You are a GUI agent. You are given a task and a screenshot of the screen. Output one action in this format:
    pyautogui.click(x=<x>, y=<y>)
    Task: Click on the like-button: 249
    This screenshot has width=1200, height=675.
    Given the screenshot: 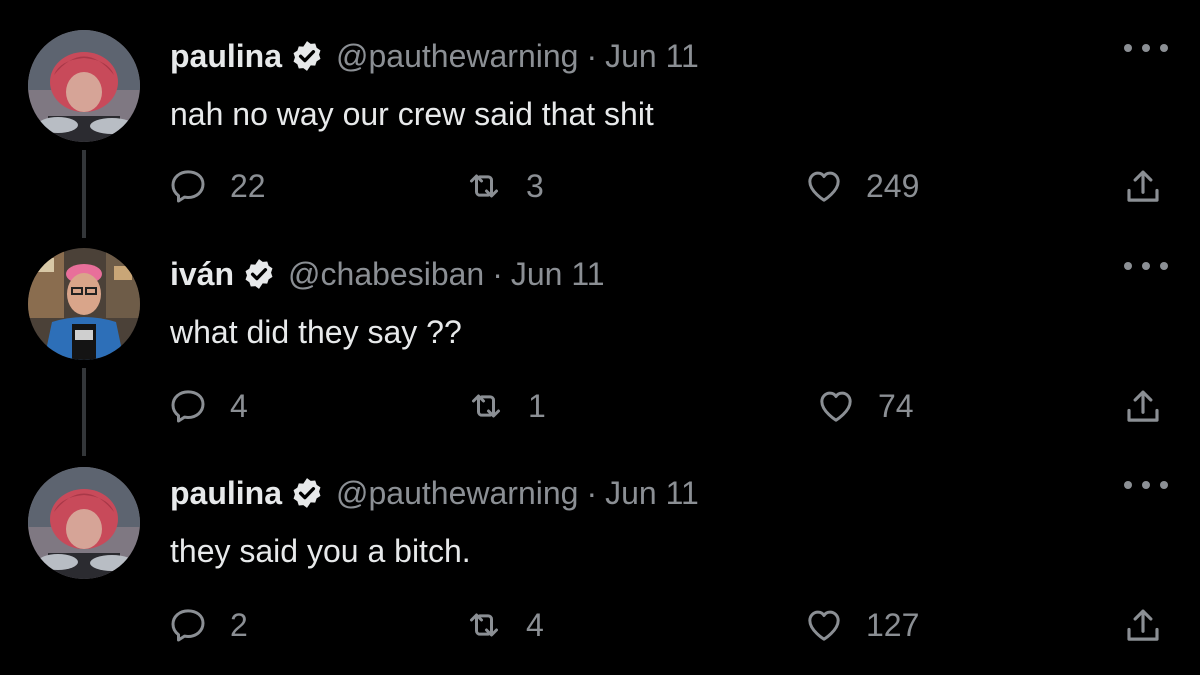 What is the action you would take?
    pyautogui.click(x=861, y=186)
    